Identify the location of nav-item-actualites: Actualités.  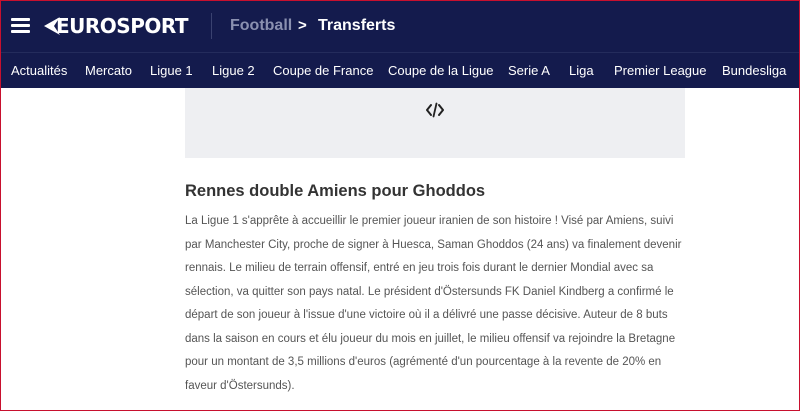
(39, 71).